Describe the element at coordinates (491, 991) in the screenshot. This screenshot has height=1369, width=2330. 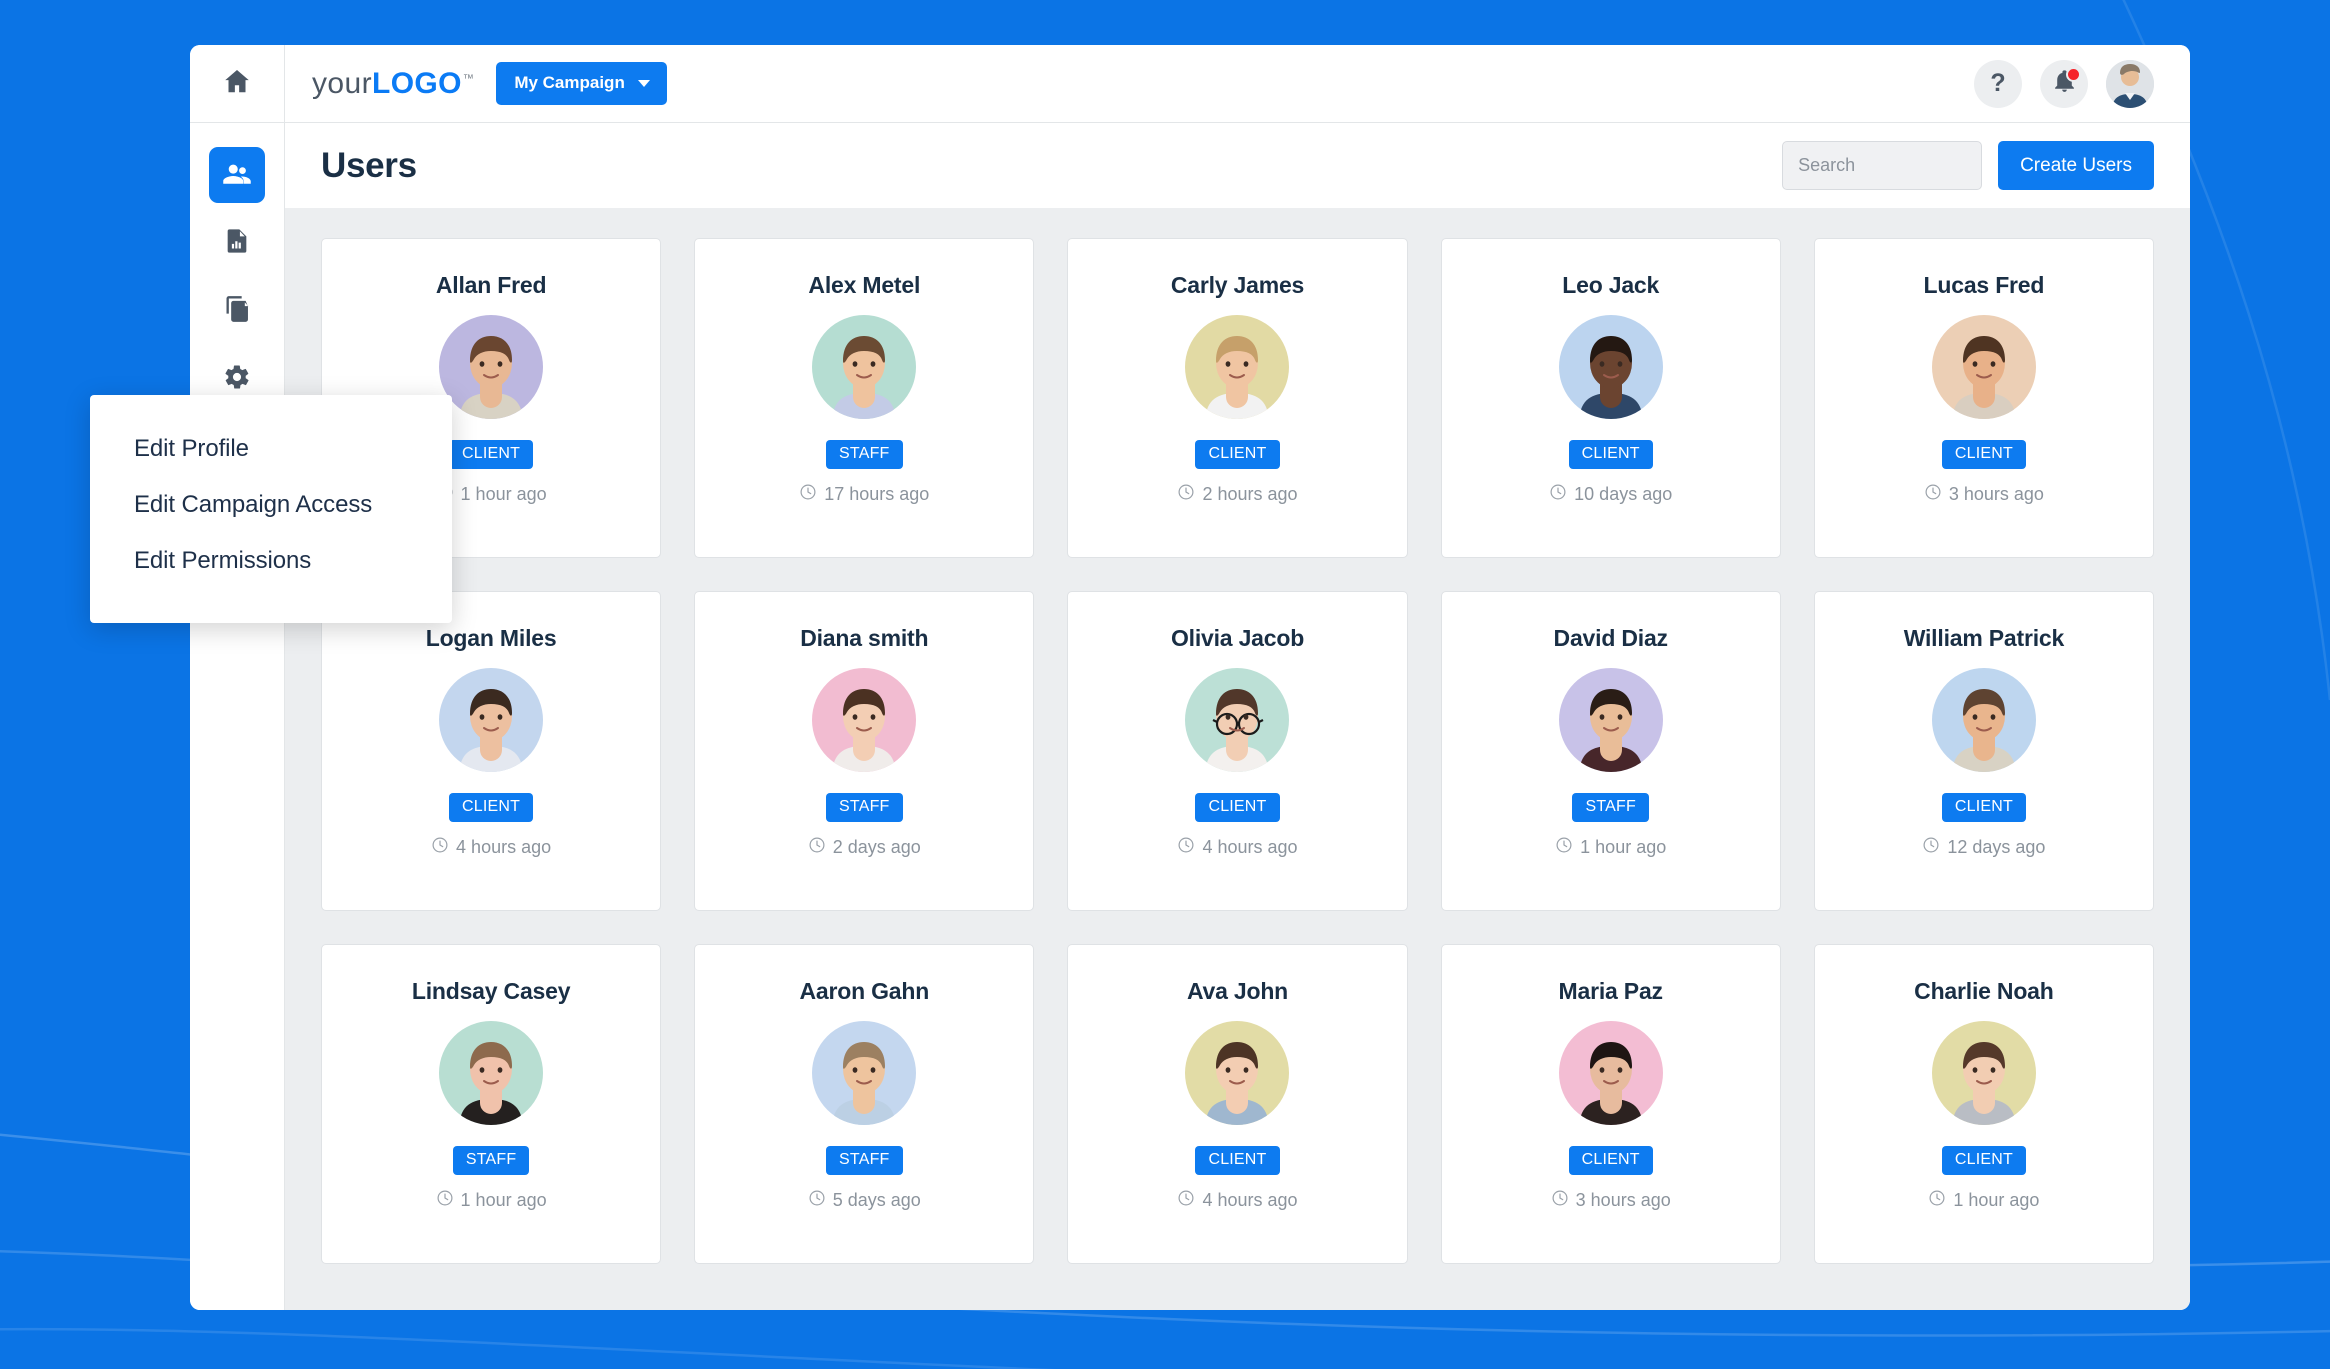
I see `user-name: Lindsay Casey` at that location.